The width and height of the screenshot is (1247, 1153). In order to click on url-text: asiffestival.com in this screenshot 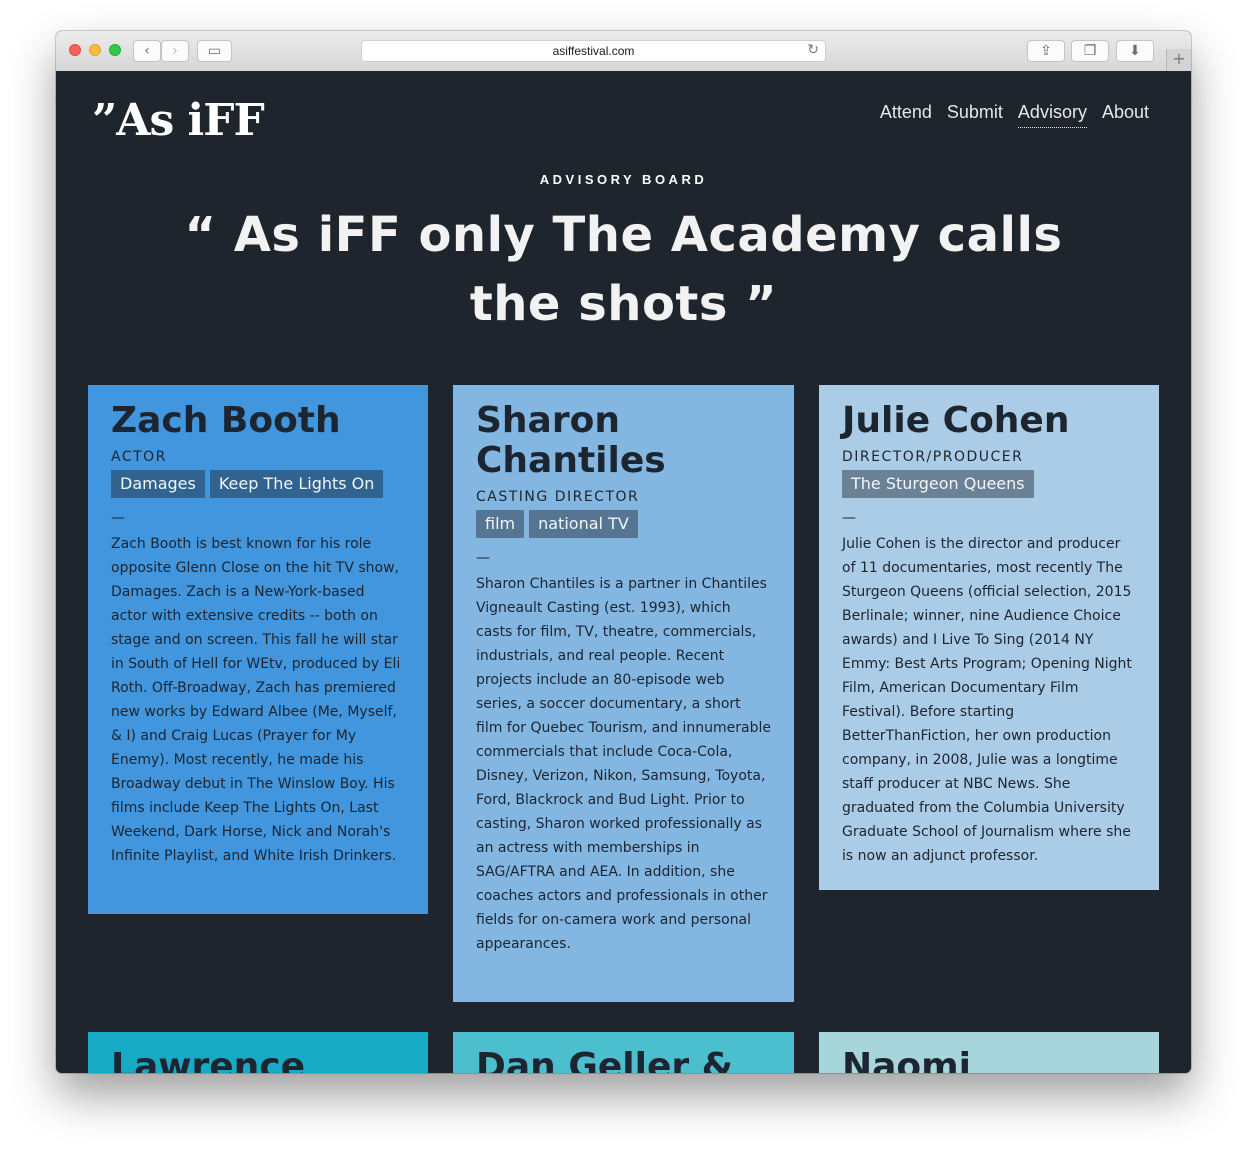, I will do `click(593, 51)`.